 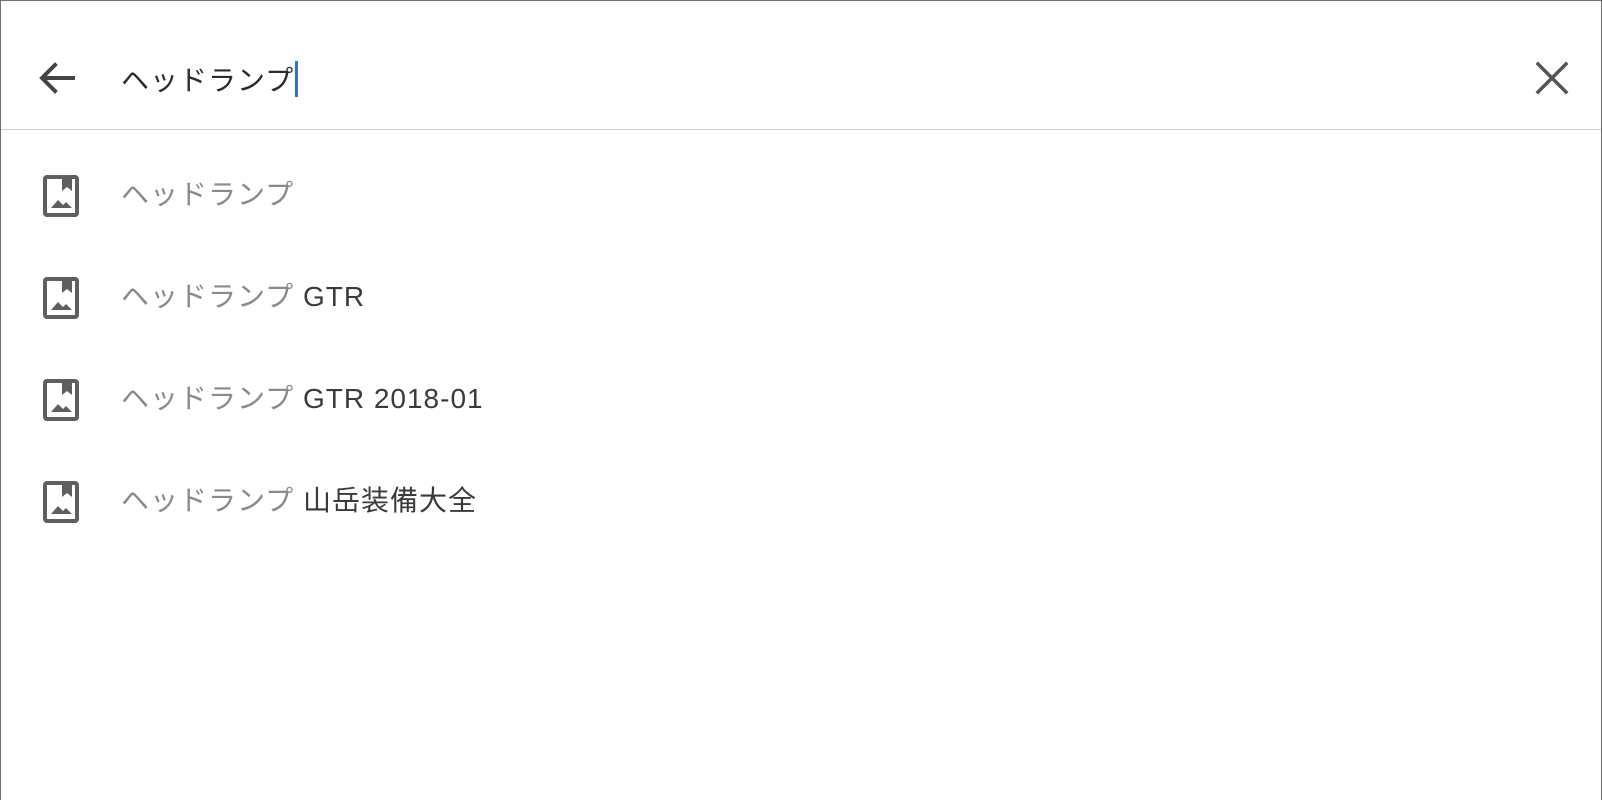 I want to click on back-button, so click(x=57, y=78).